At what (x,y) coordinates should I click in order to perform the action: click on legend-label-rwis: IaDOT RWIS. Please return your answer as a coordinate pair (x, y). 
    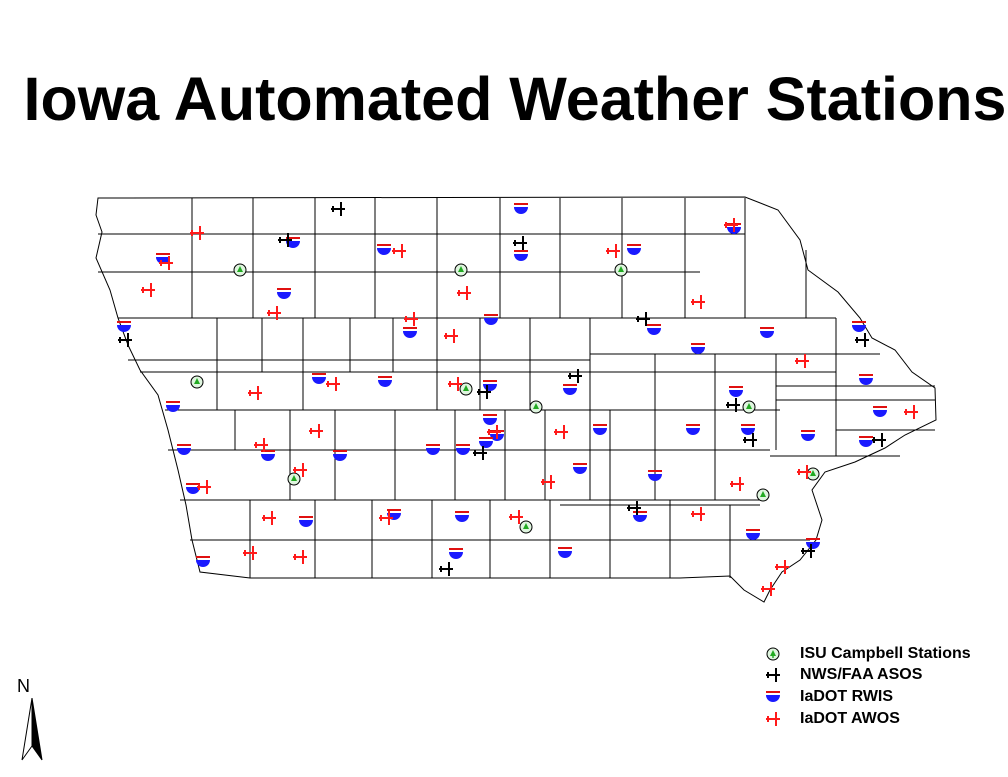
    Looking at the image, I should click on (847, 696).